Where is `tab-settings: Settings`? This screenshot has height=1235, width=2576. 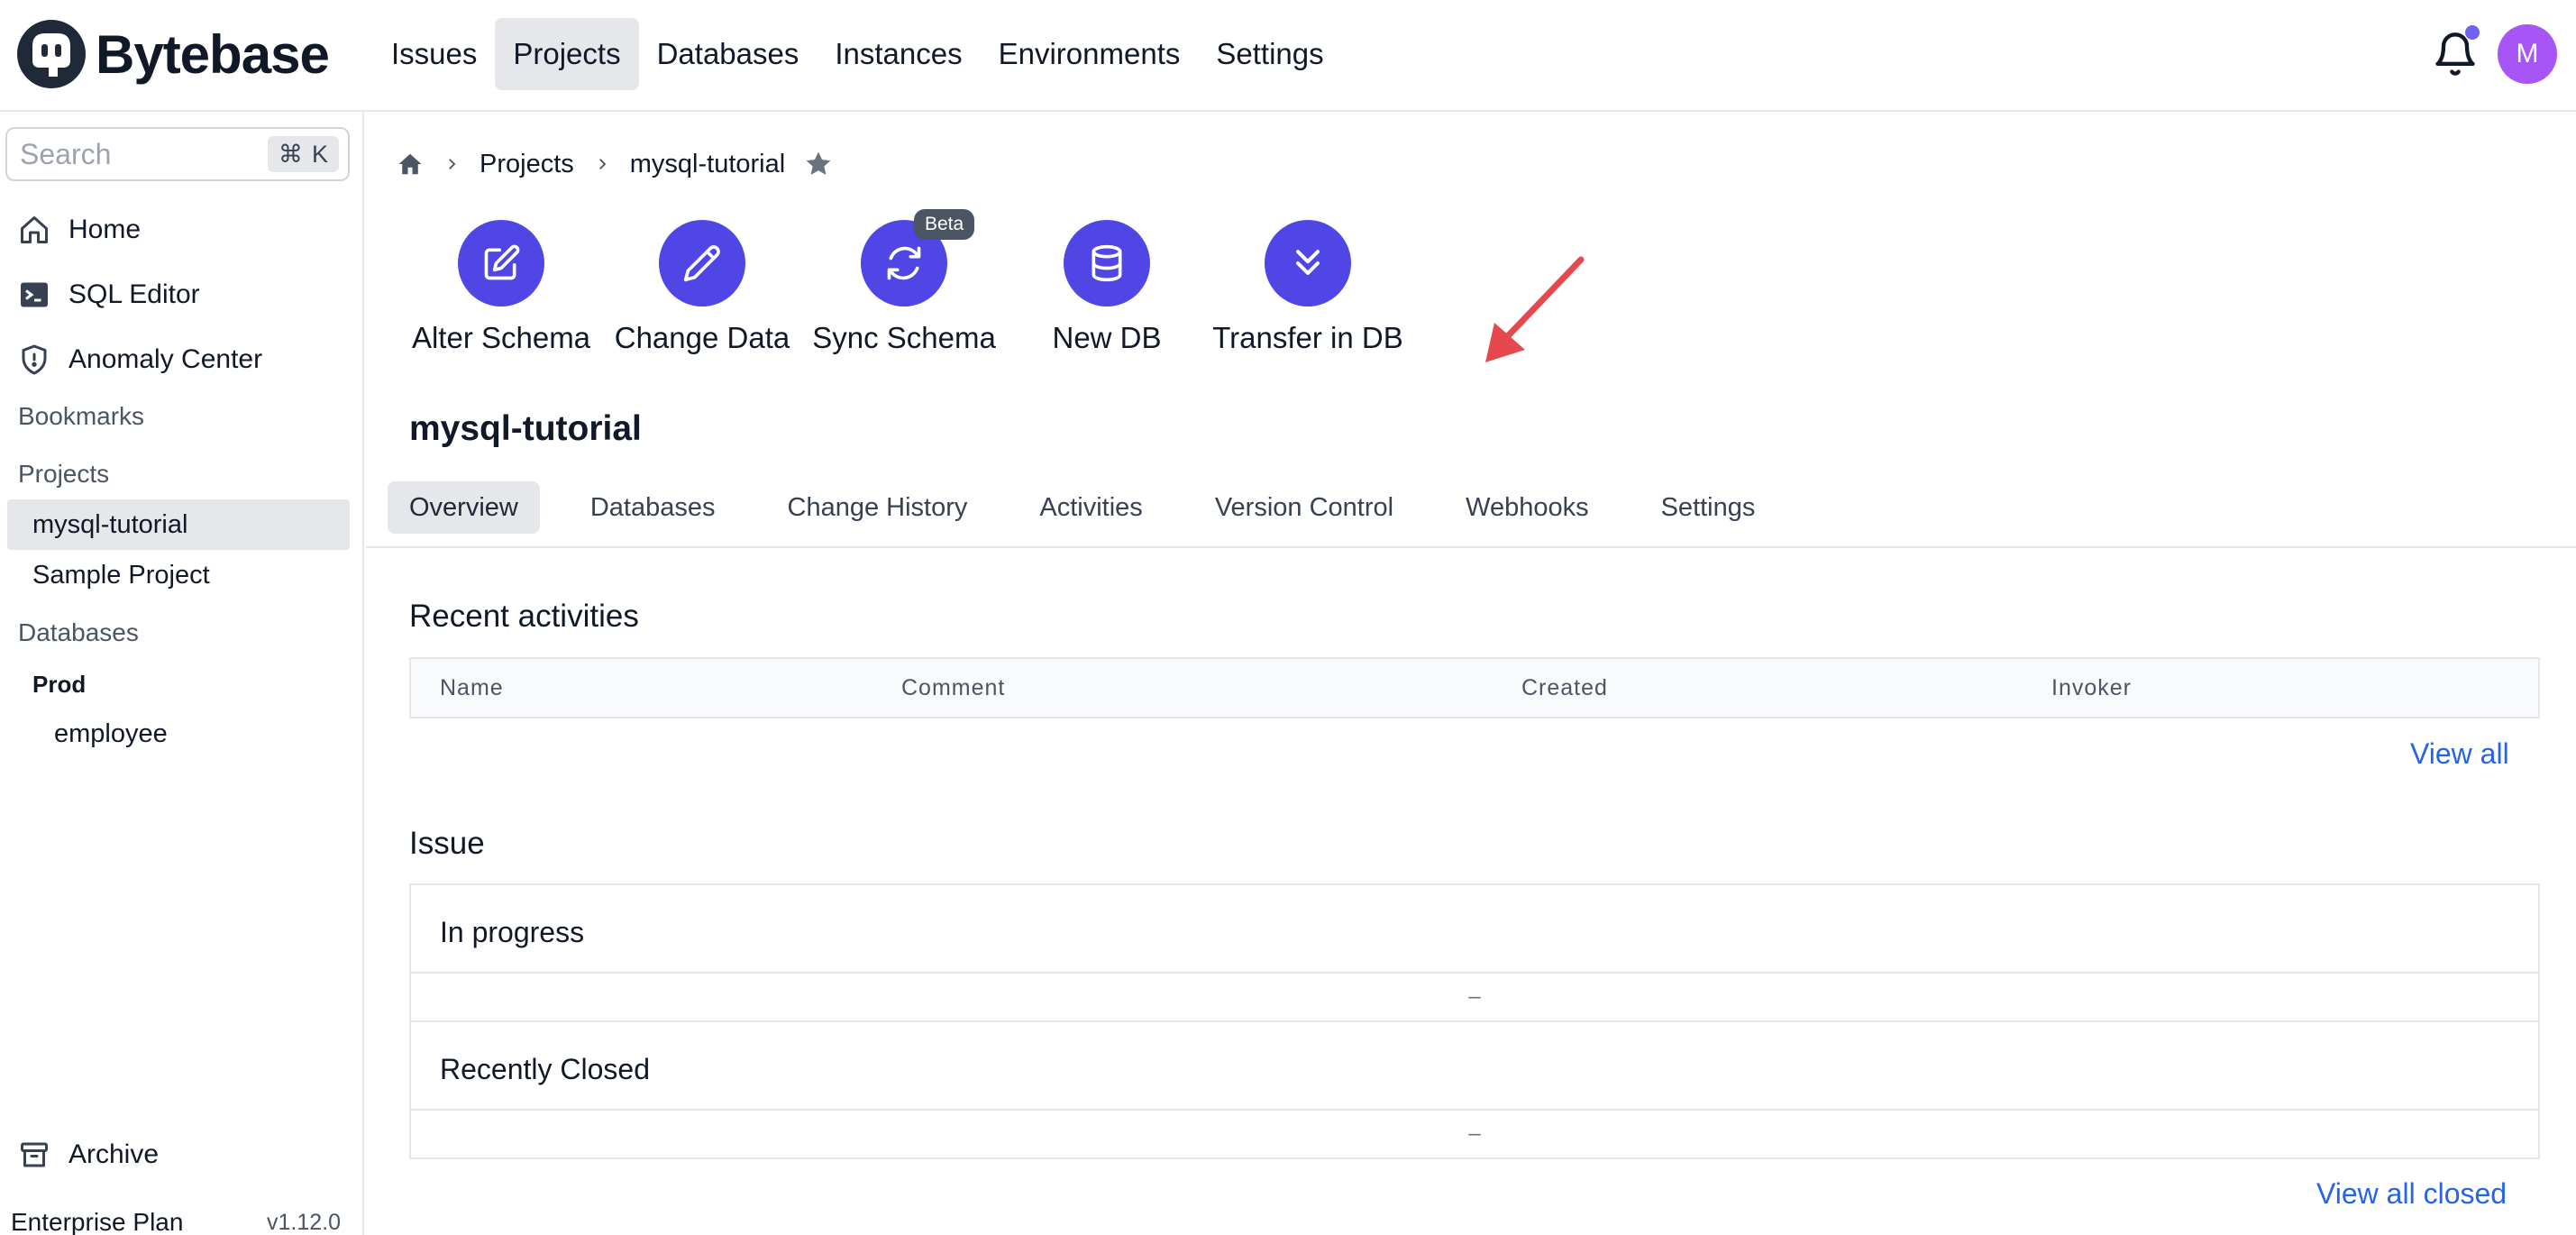 tab-settings: Settings is located at coordinates (1708, 507).